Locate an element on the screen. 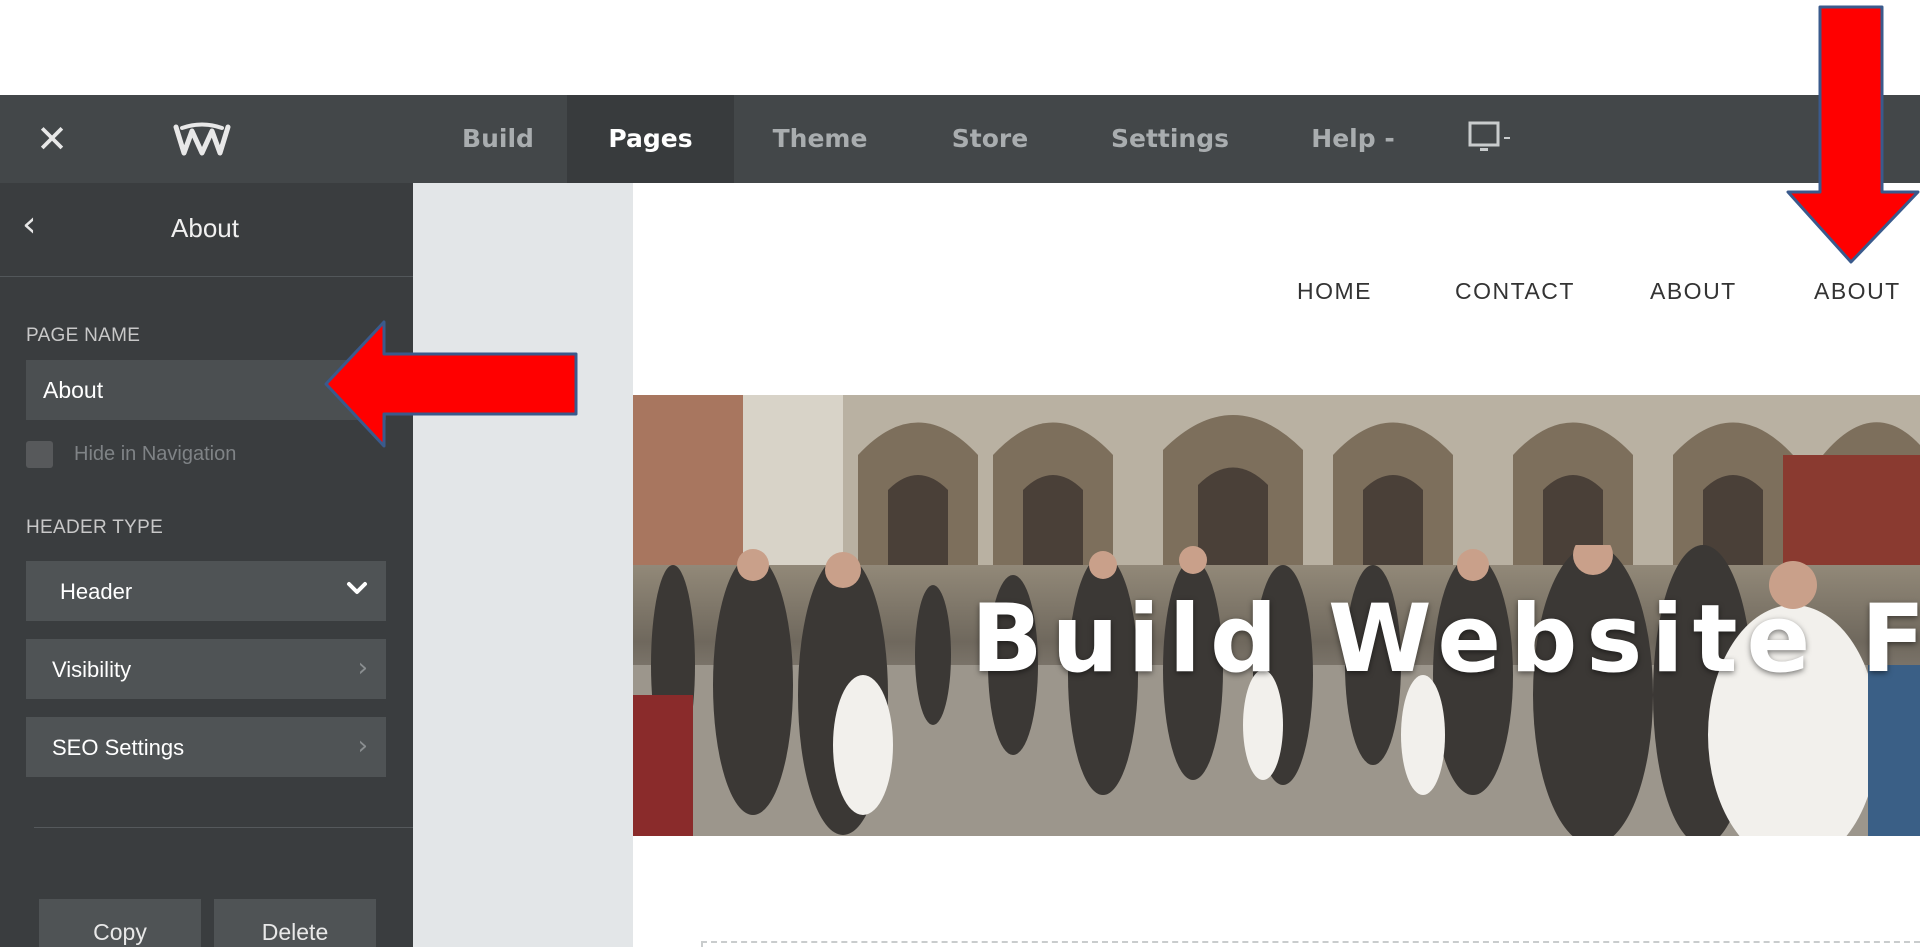 This screenshot has width=1920, height=947. device-preview-button is located at coordinates (1498, 139).